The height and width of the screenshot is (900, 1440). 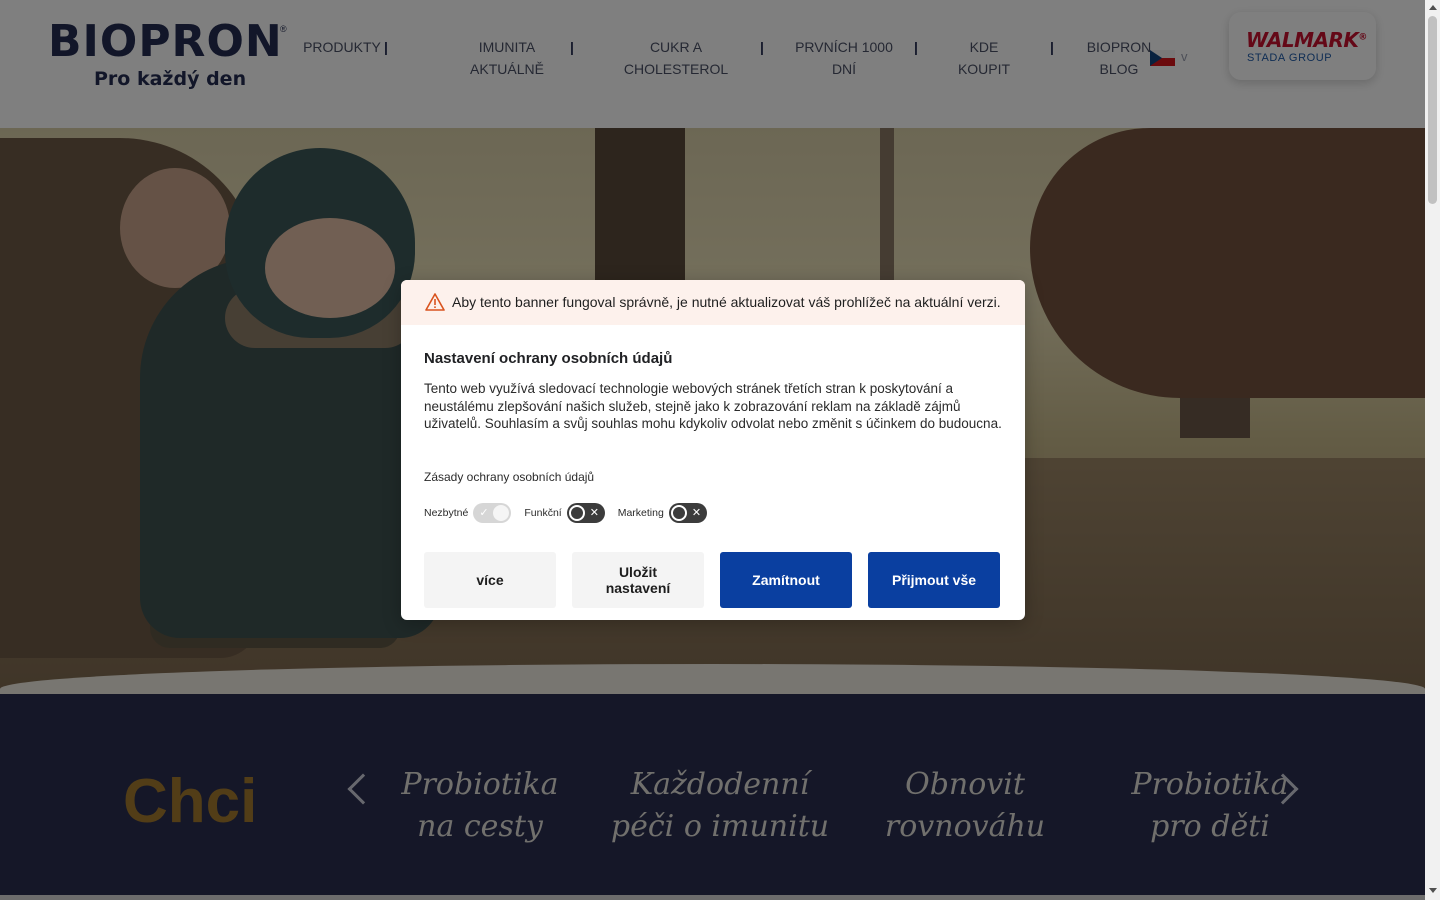 What do you see at coordinates (484, 512) in the screenshot?
I see `check-icon: ✓` at bounding box center [484, 512].